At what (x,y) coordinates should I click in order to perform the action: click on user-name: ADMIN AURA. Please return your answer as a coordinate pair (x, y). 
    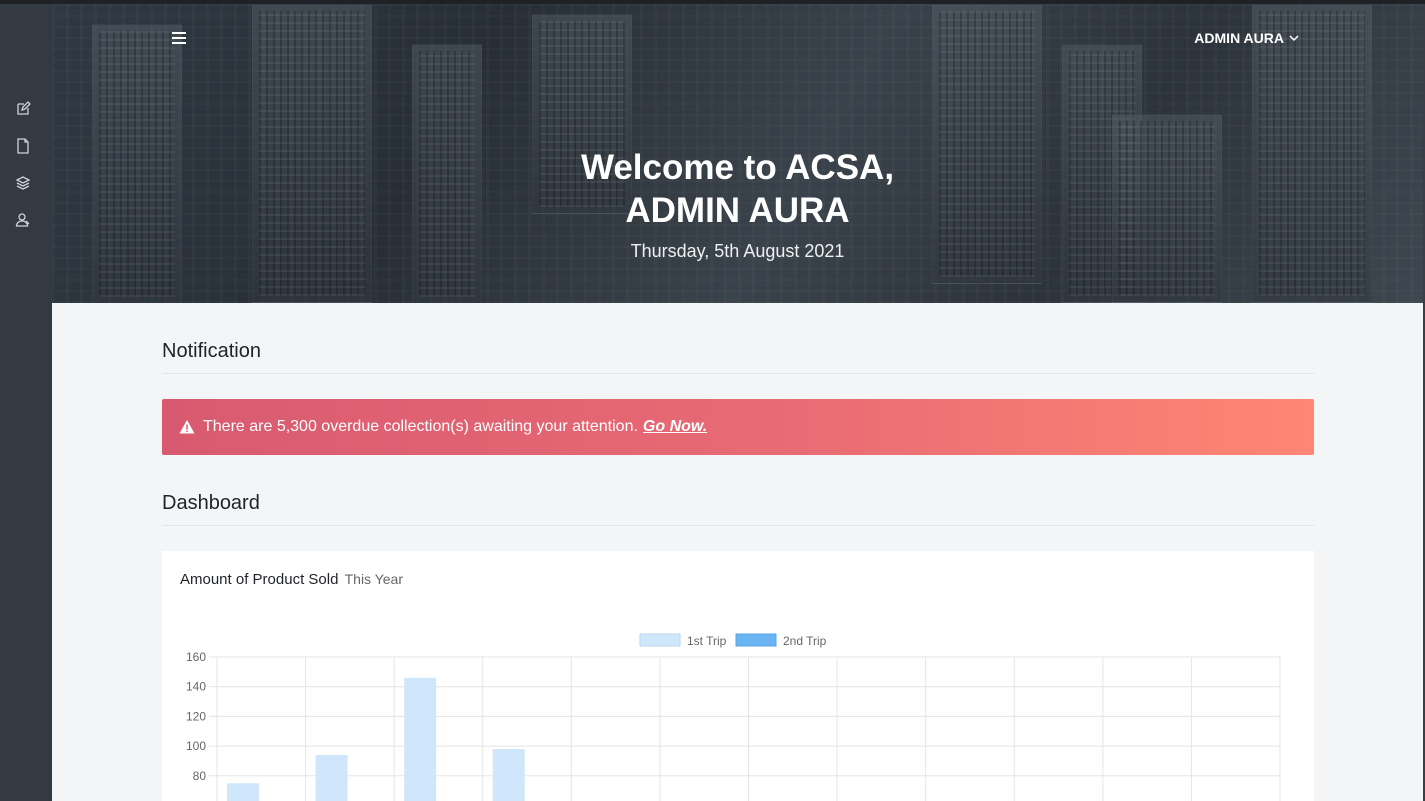
    Looking at the image, I should click on (1239, 38).